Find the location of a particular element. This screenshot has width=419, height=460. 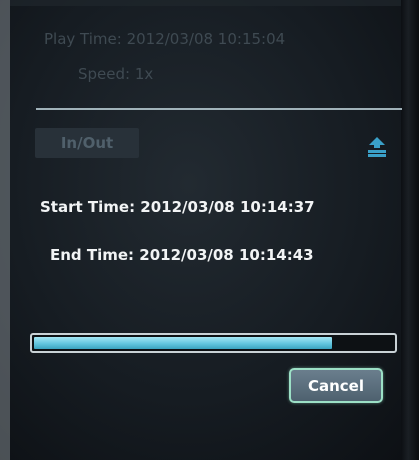

download-icon is located at coordinates (377, 147).